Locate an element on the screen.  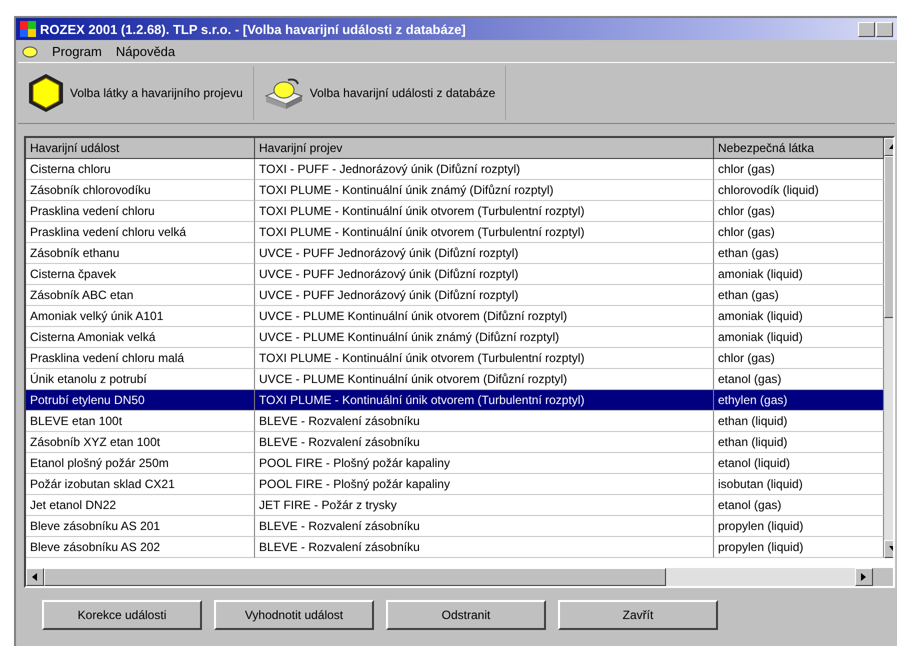
column-header: Havarijní projev is located at coordinates (484, 148).